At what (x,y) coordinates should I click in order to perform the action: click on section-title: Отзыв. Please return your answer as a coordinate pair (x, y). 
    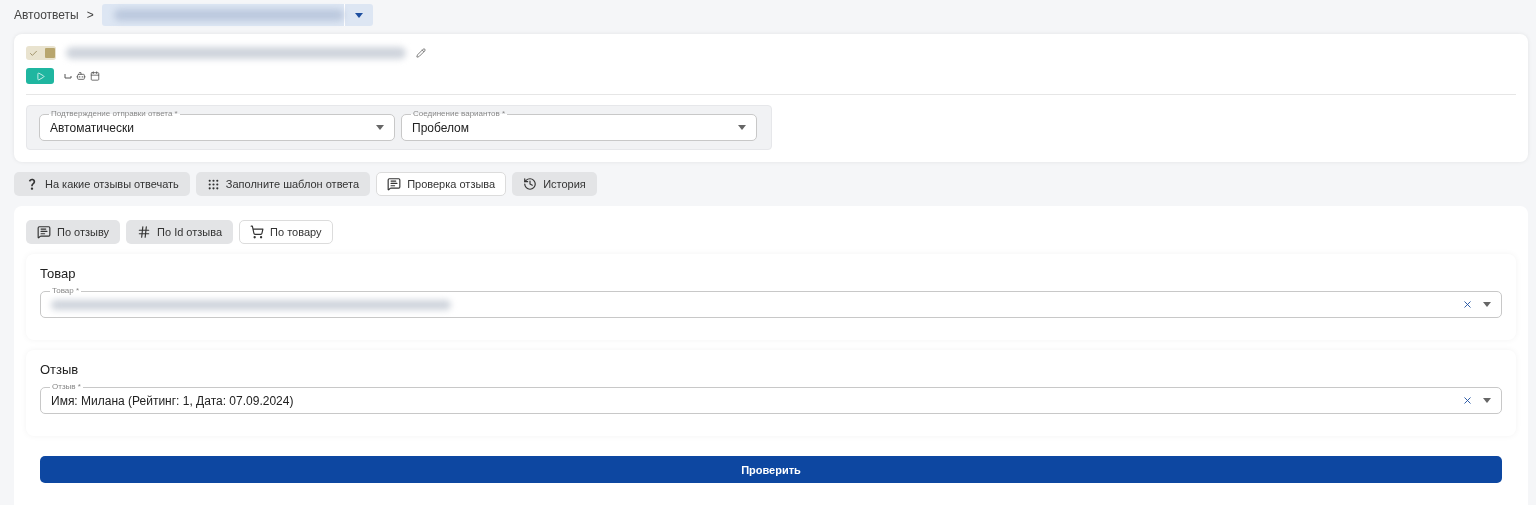
    Looking at the image, I should click on (60, 369).